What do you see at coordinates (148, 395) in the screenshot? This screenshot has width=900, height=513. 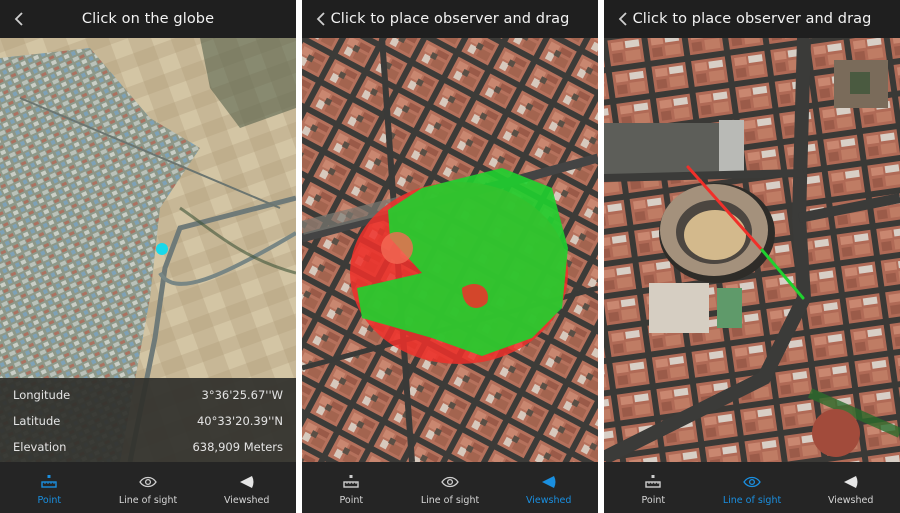 I see `longitude-row: Longitude 3°36'25.67''W` at bounding box center [148, 395].